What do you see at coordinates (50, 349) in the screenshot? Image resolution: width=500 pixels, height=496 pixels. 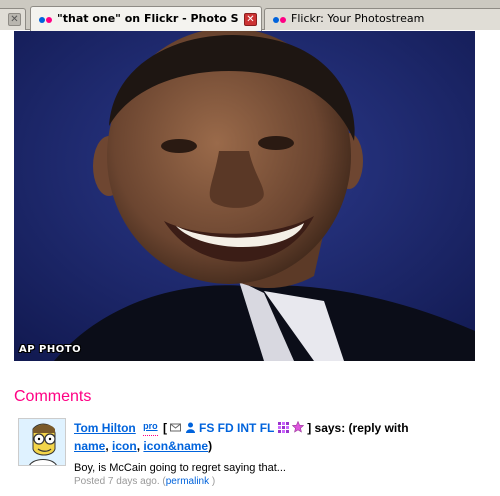 I see `photo-credit: AP PHOTO` at bounding box center [50, 349].